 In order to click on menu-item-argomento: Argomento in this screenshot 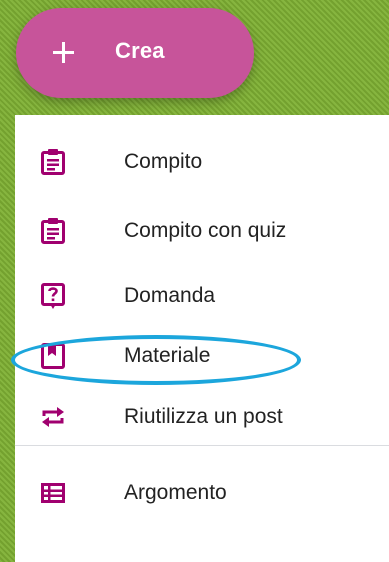, I will do `click(202, 493)`.